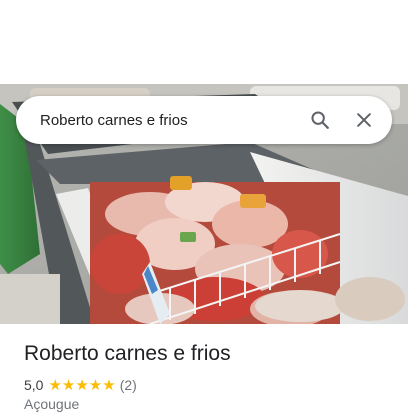 This screenshot has width=408, height=412. I want to click on place-name: Roberto carnes e frios, so click(127, 354).